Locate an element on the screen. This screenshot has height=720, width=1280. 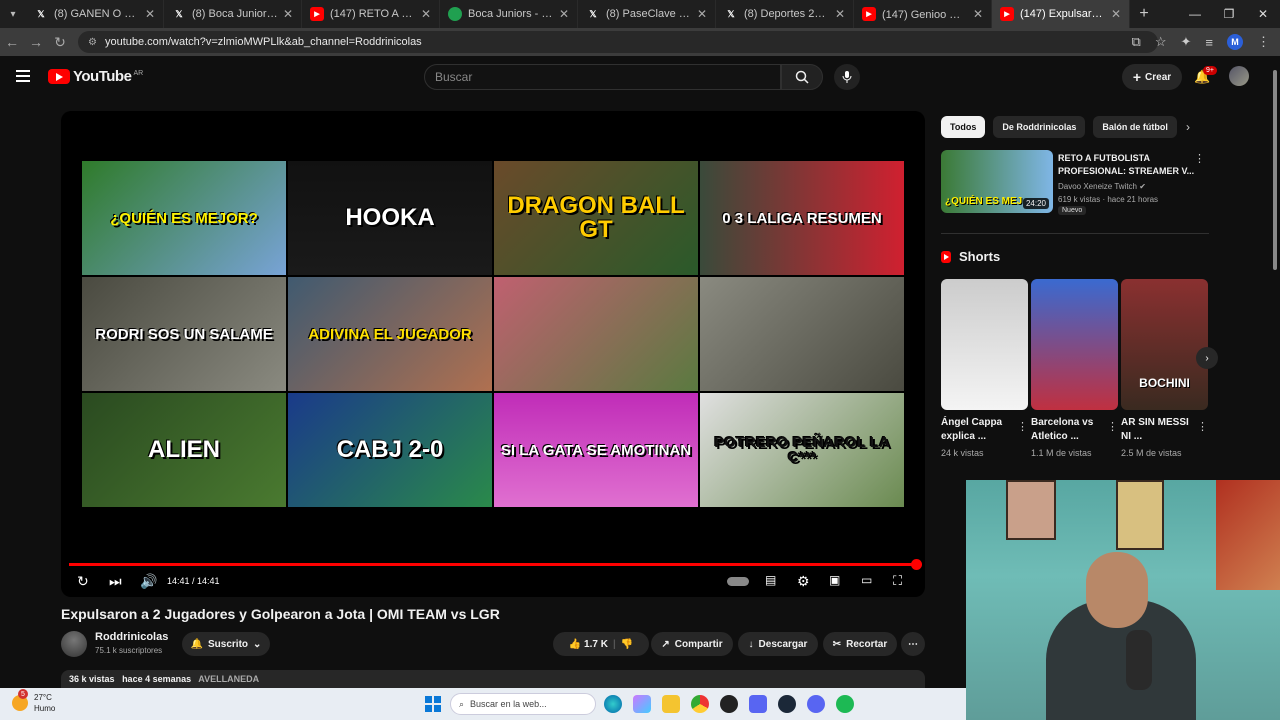
menu-hamburger-icon is located at coordinates (23, 76).